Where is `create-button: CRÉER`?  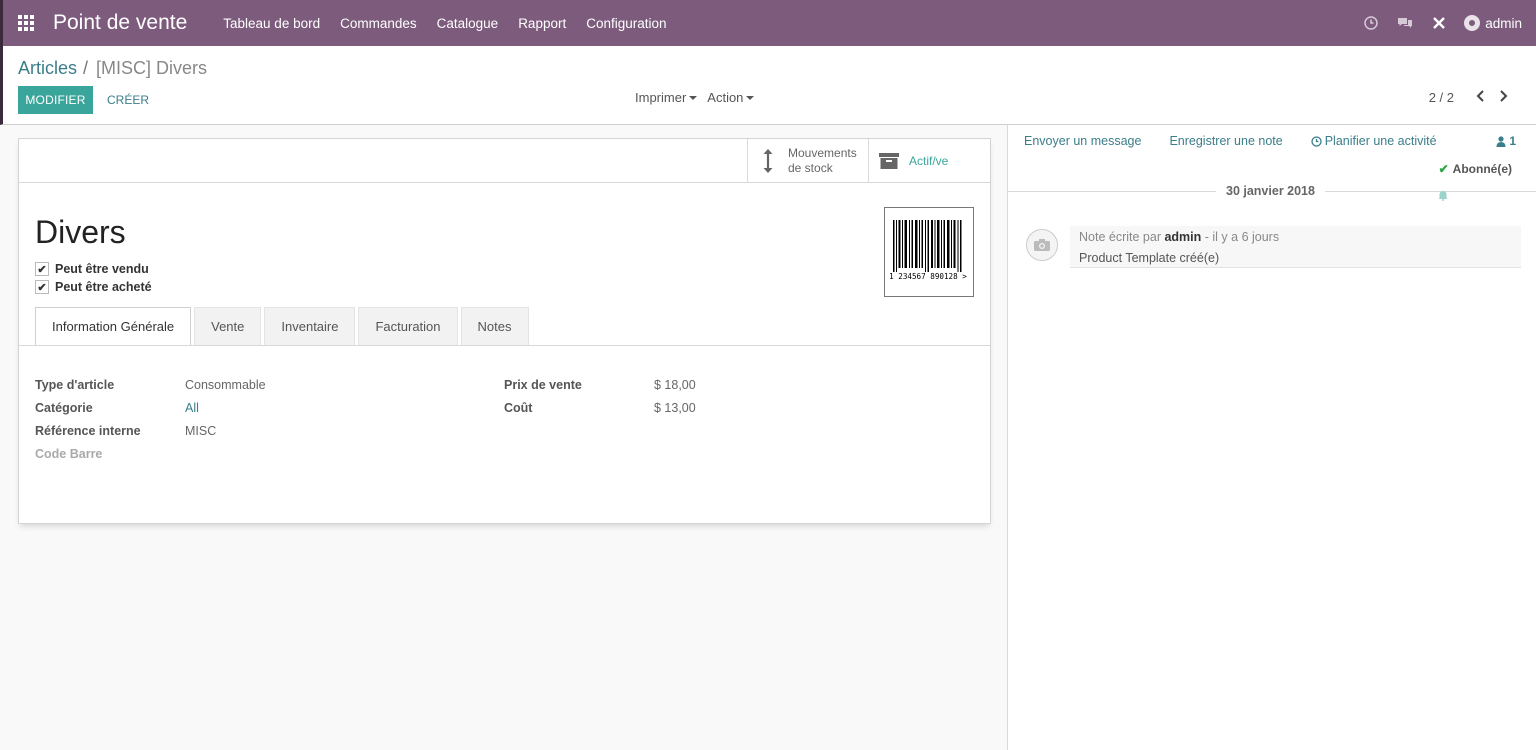
create-button: CRÉER is located at coordinates (128, 100).